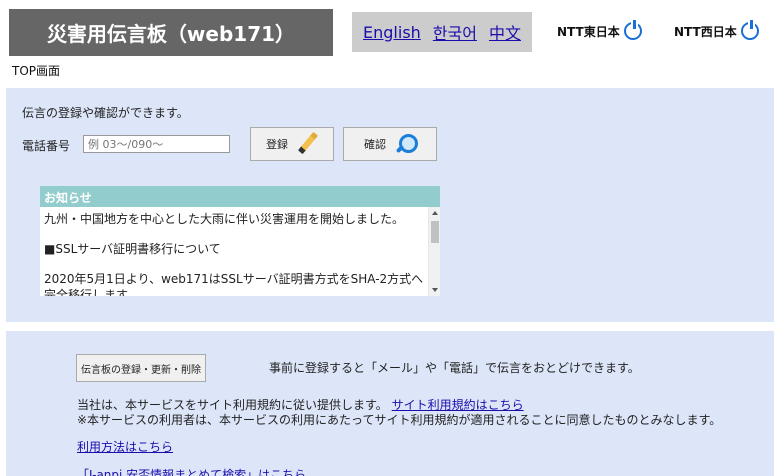 The width and height of the screenshot is (780, 476). What do you see at coordinates (435, 290) in the screenshot?
I see `scroll-down-icon` at bounding box center [435, 290].